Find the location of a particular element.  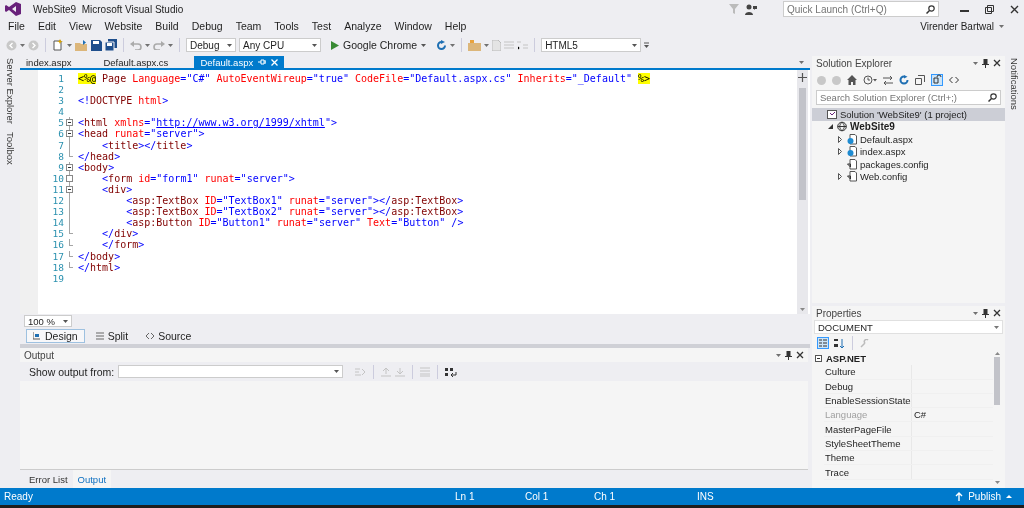

run-button: Google Chrome is located at coordinates (379, 45).